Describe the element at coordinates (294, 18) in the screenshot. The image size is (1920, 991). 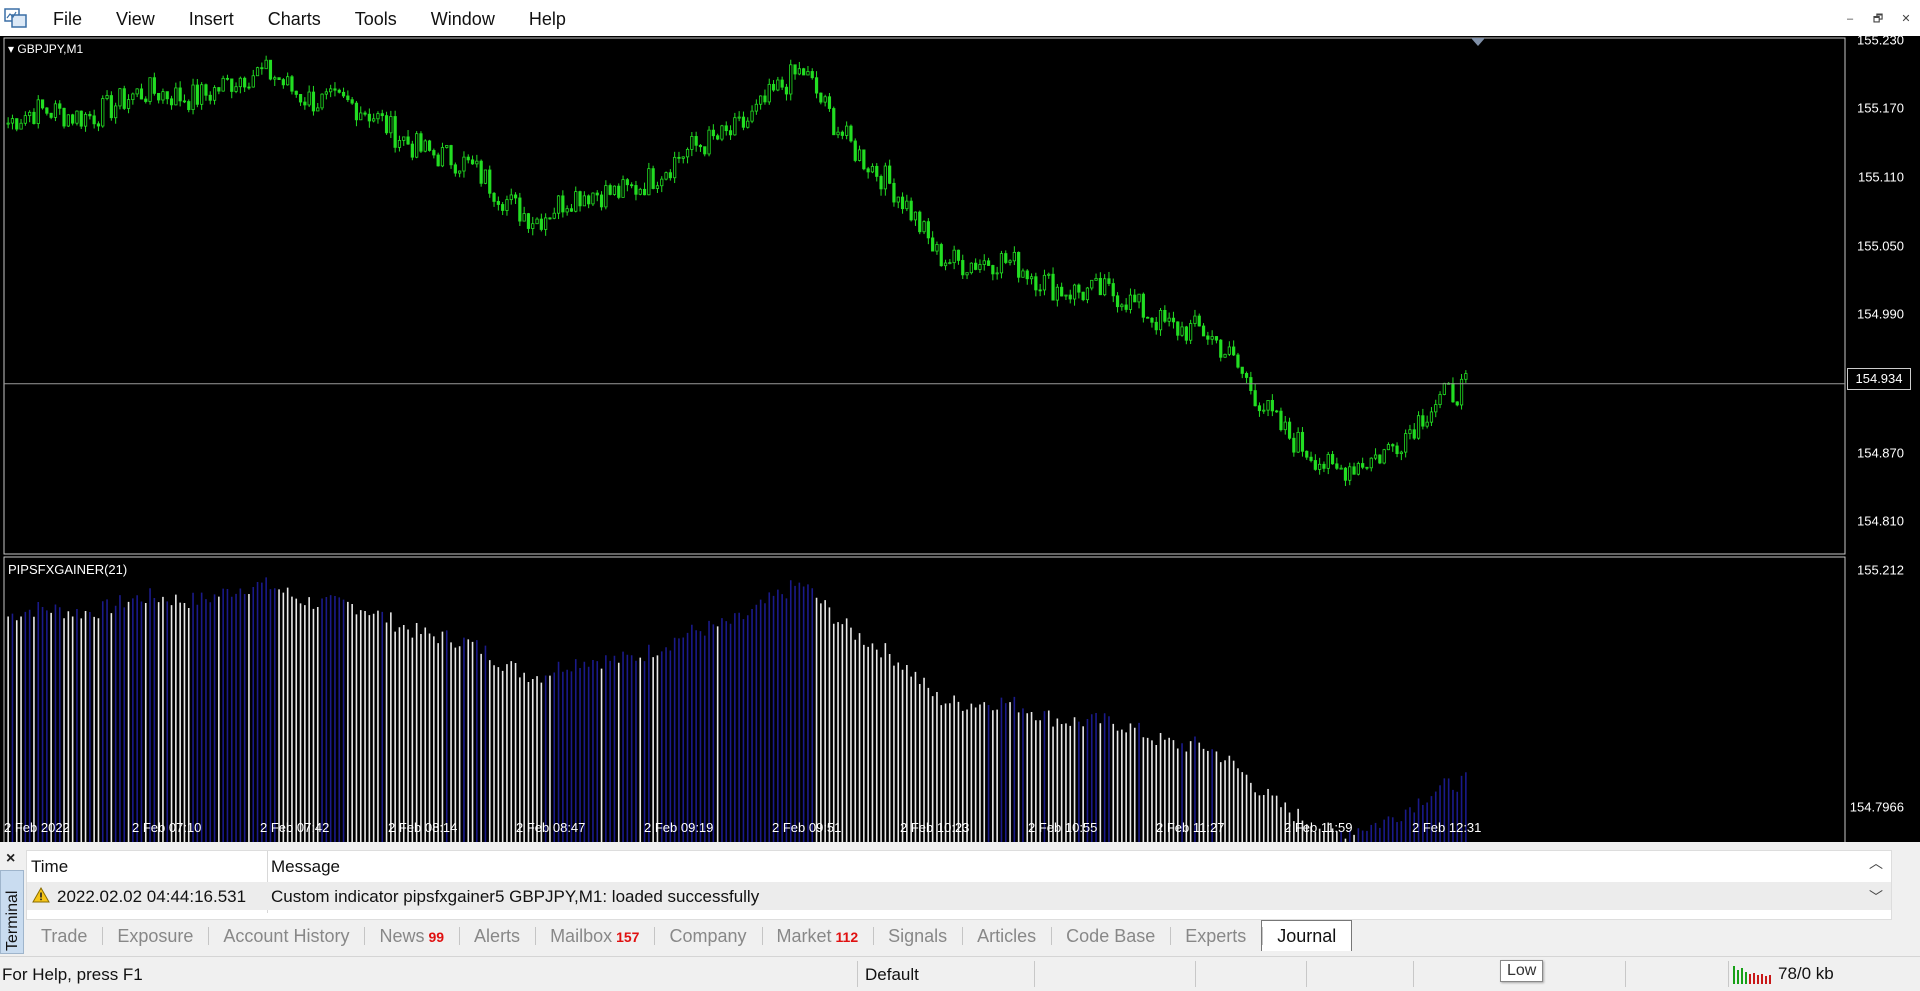
I see `menu-charts: Charts` at that location.